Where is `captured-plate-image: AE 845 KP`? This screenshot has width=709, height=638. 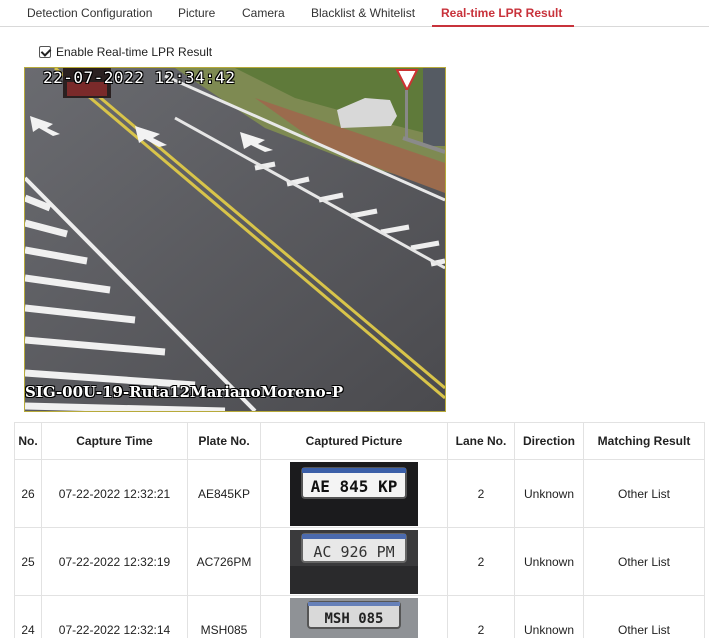 captured-plate-image: AE 845 KP is located at coordinates (354, 493).